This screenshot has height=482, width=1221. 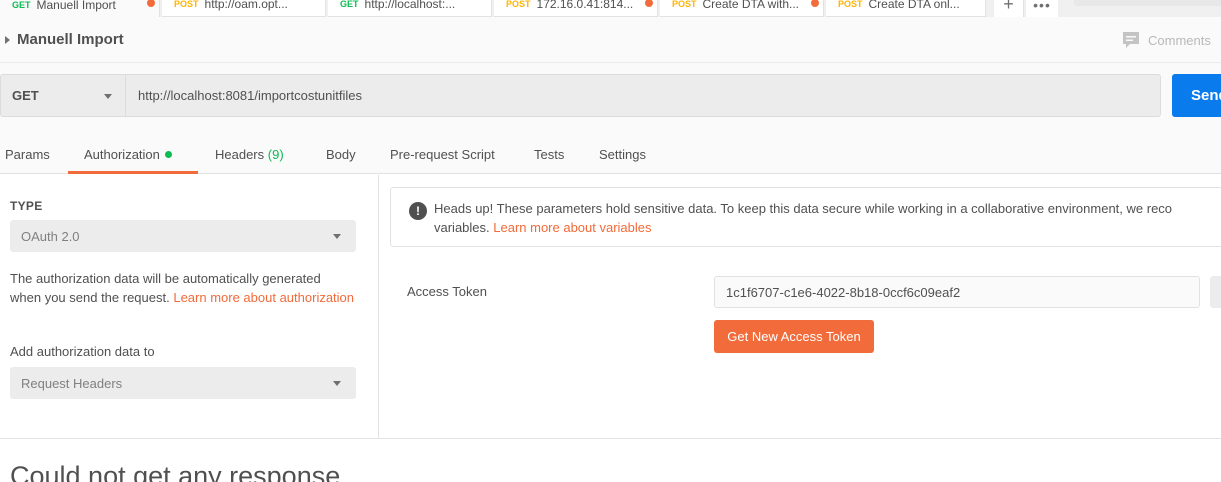 What do you see at coordinates (1147, 3) in the screenshot?
I see `environment-select` at bounding box center [1147, 3].